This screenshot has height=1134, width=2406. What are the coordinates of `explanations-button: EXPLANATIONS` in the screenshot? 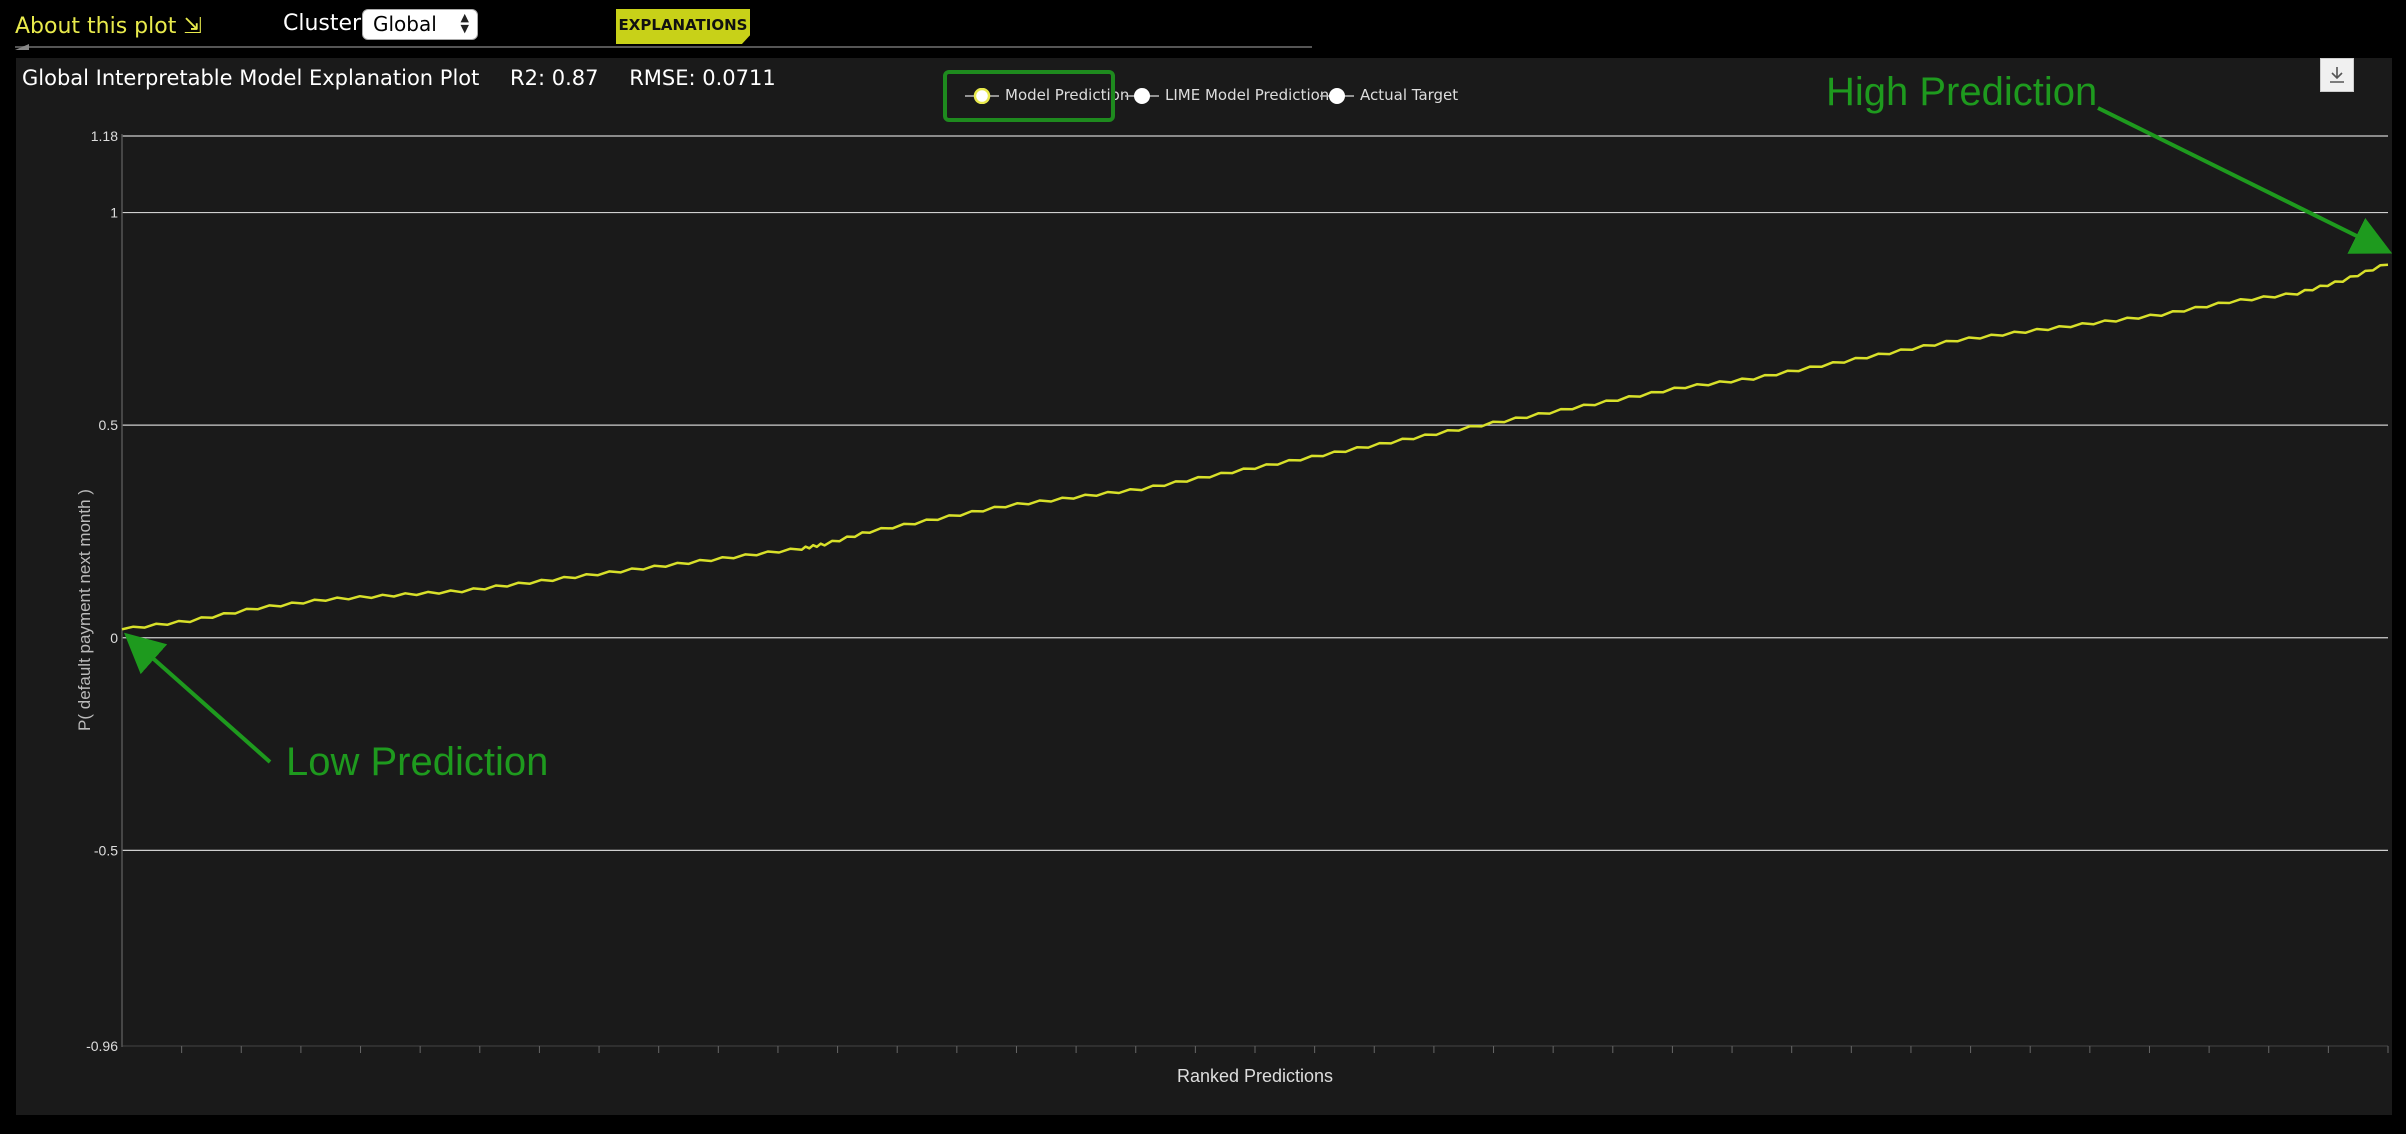 It's located at (683, 26).